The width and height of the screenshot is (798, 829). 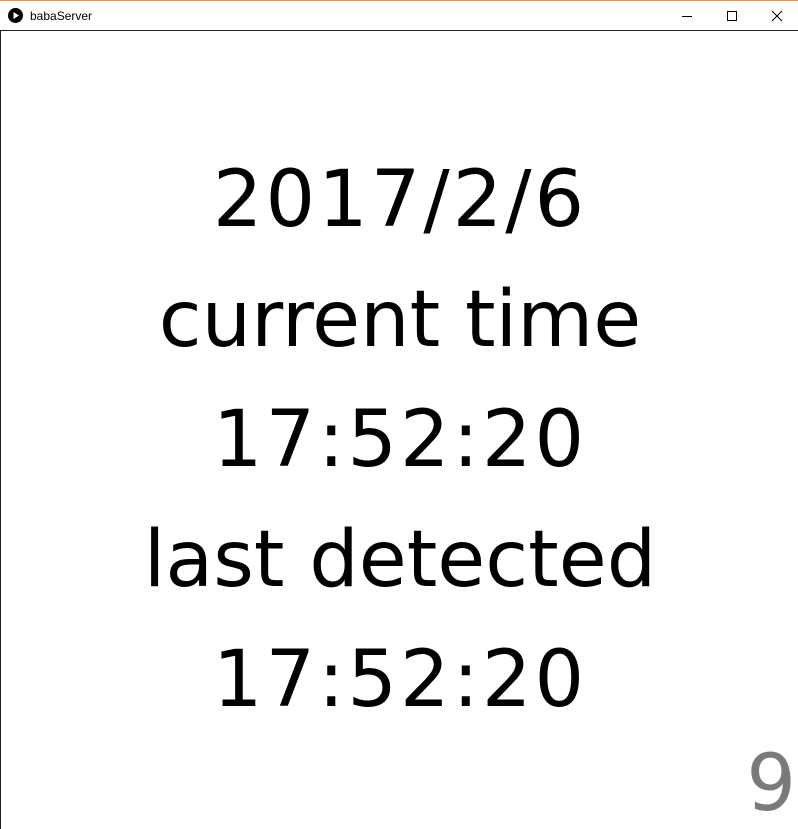 I want to click on minimize-button, so click(x=687, y=16).